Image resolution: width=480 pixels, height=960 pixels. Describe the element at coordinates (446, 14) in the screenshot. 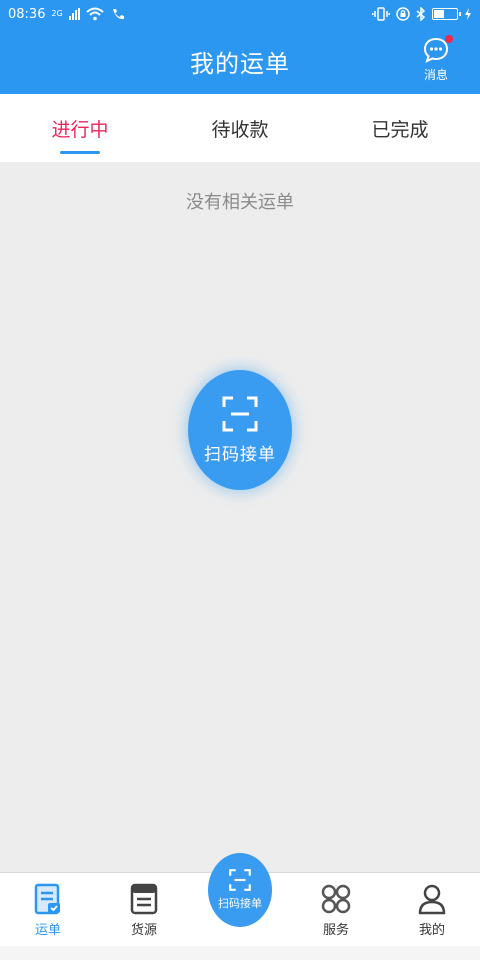

I see `battery-icon` at that location.